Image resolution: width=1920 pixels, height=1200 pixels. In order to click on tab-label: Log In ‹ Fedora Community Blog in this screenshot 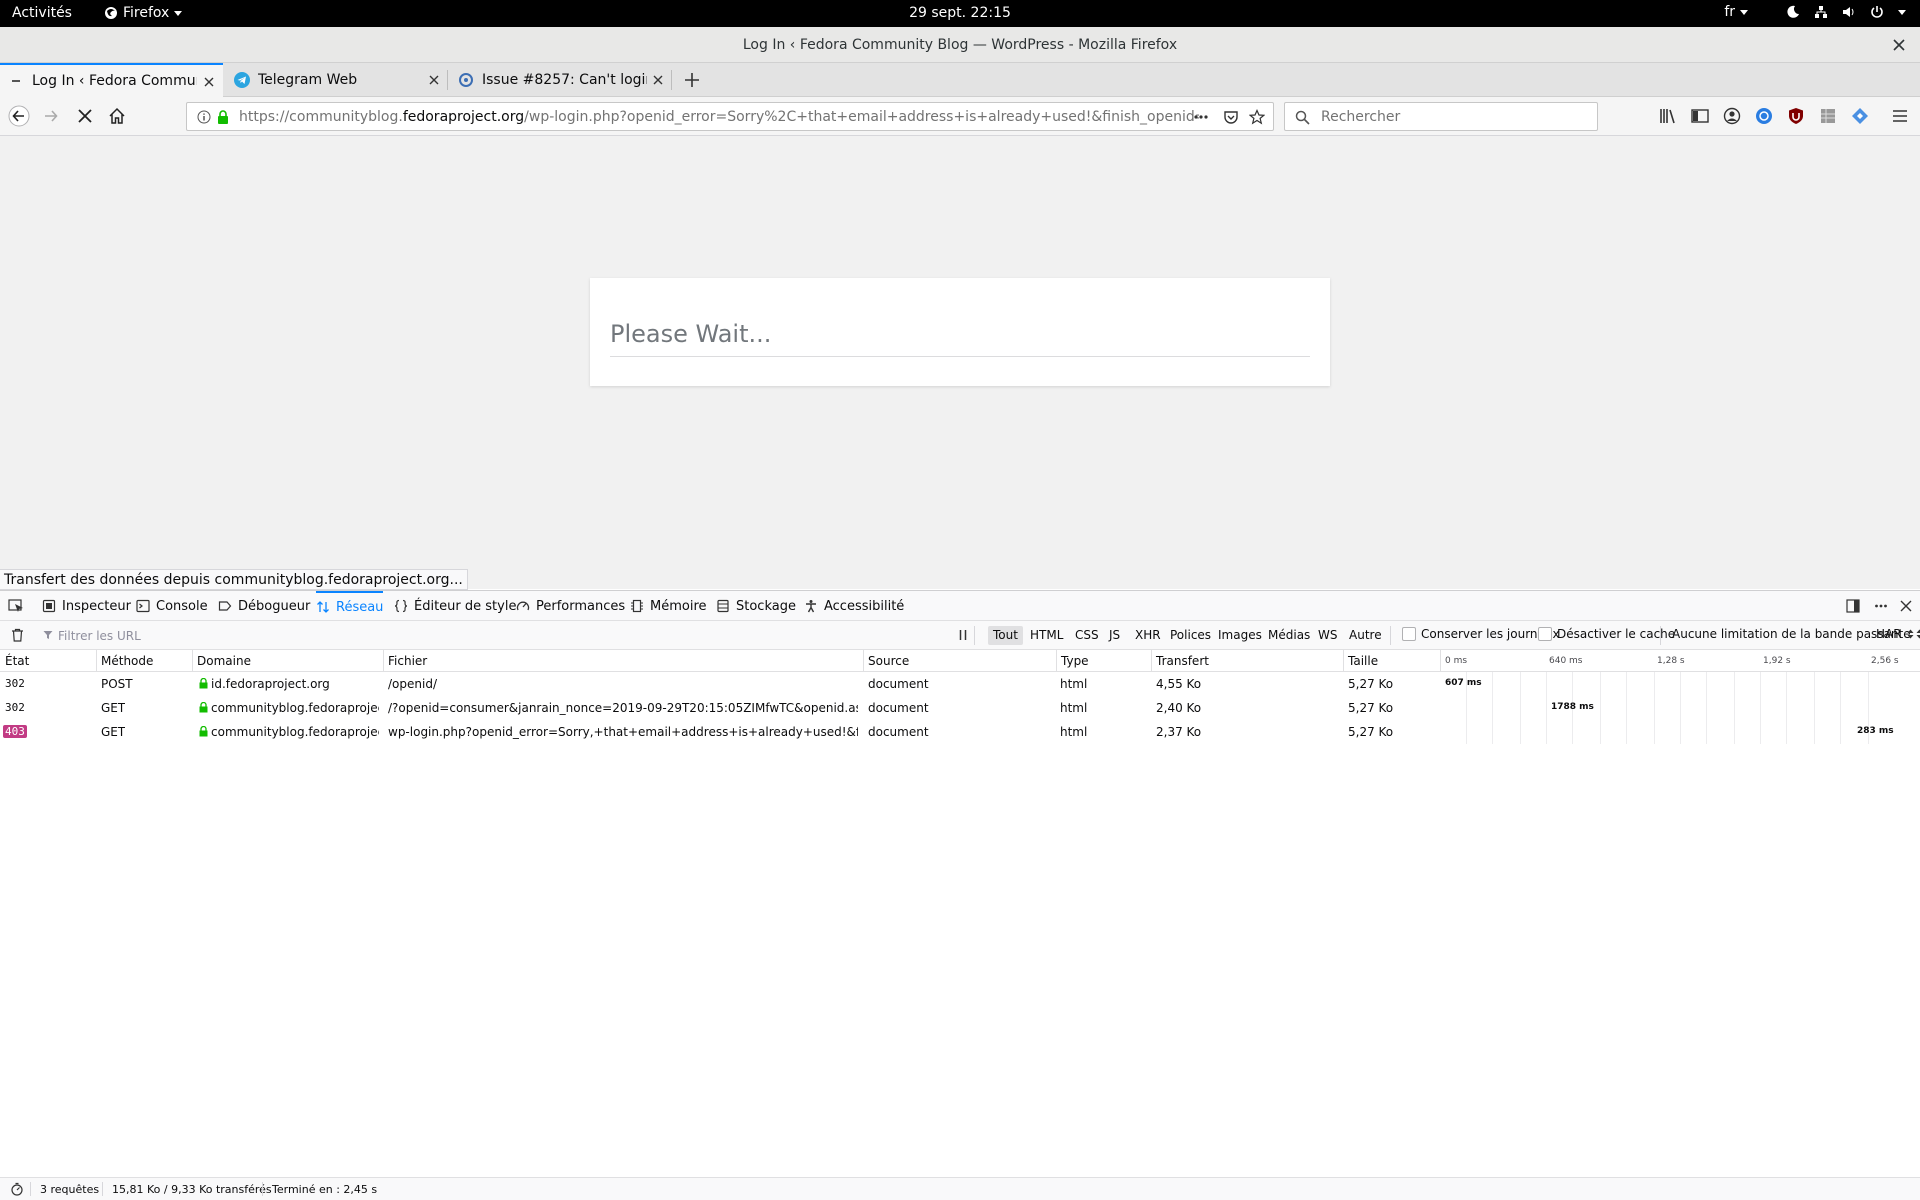, I will do `click(114, 81)`.